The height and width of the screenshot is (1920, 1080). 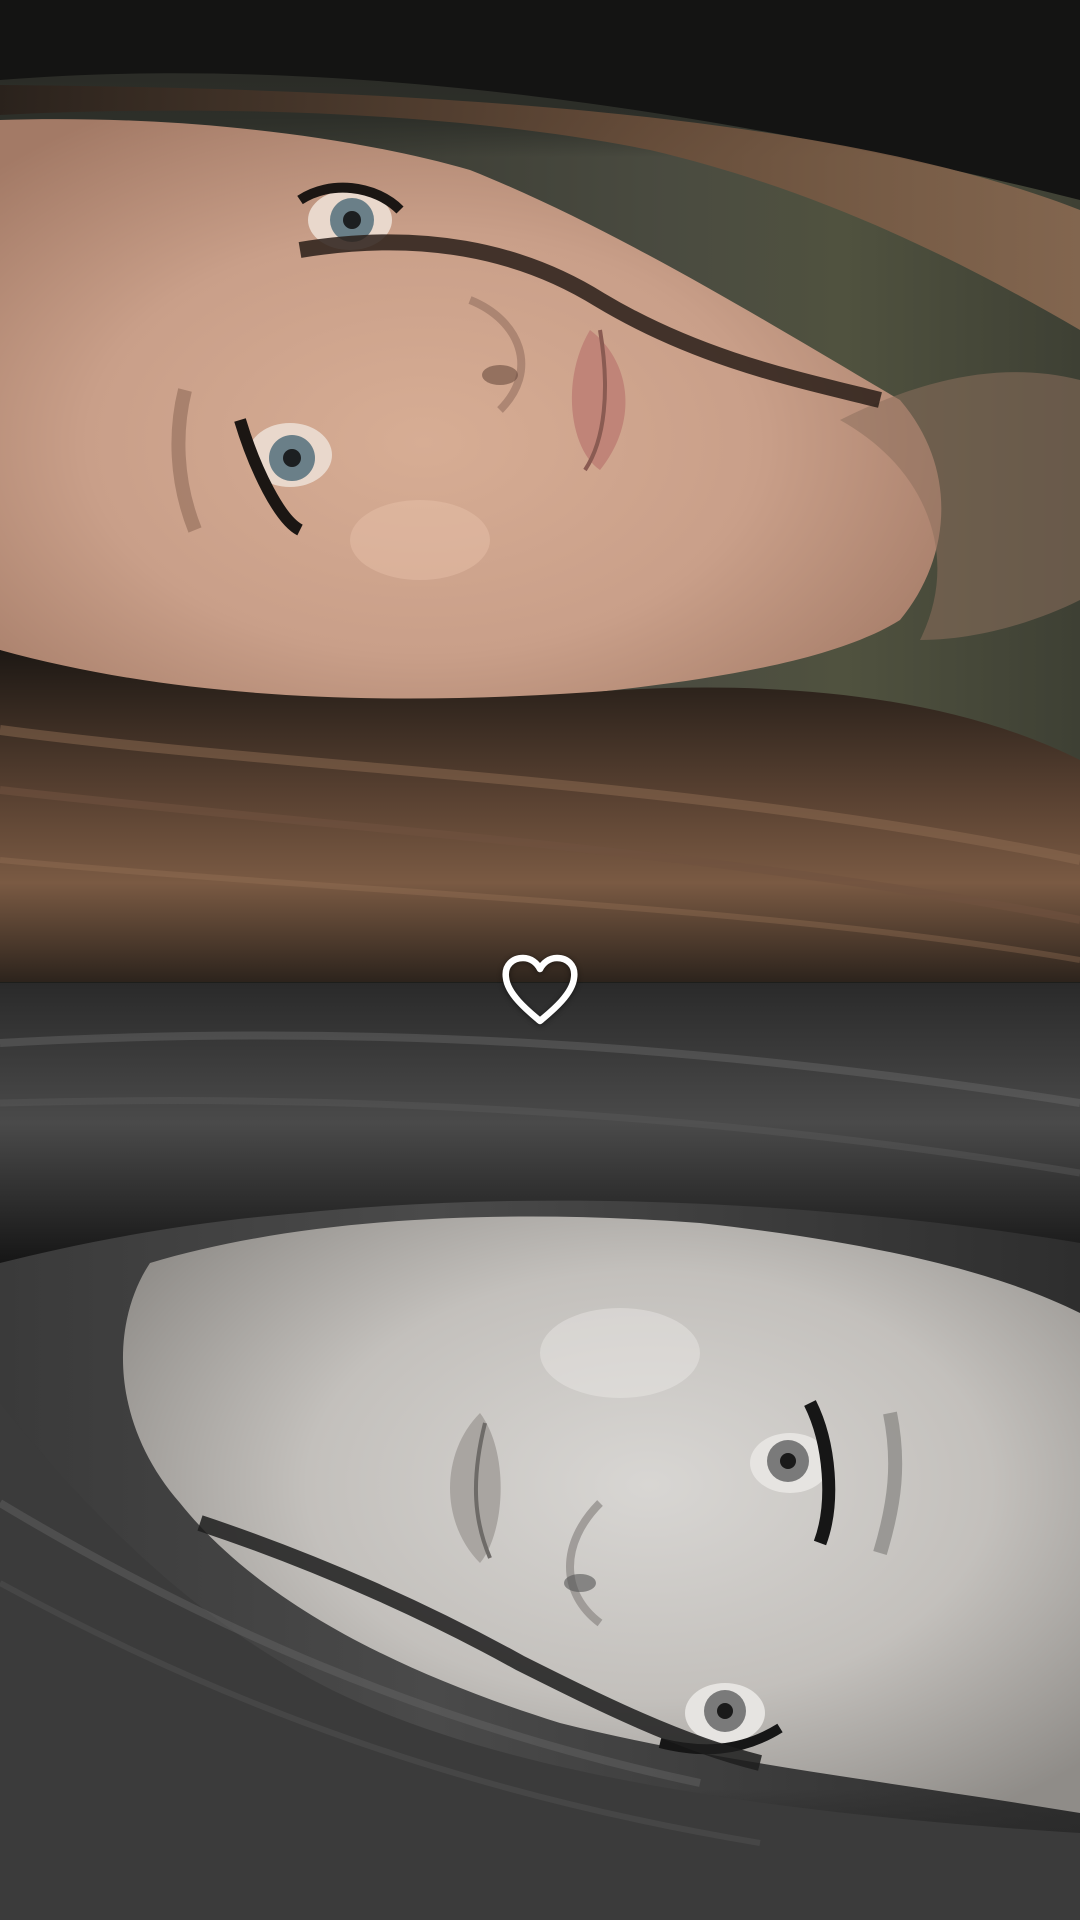 I want to click on heart-outline-icon, so click(x=540, y=989).